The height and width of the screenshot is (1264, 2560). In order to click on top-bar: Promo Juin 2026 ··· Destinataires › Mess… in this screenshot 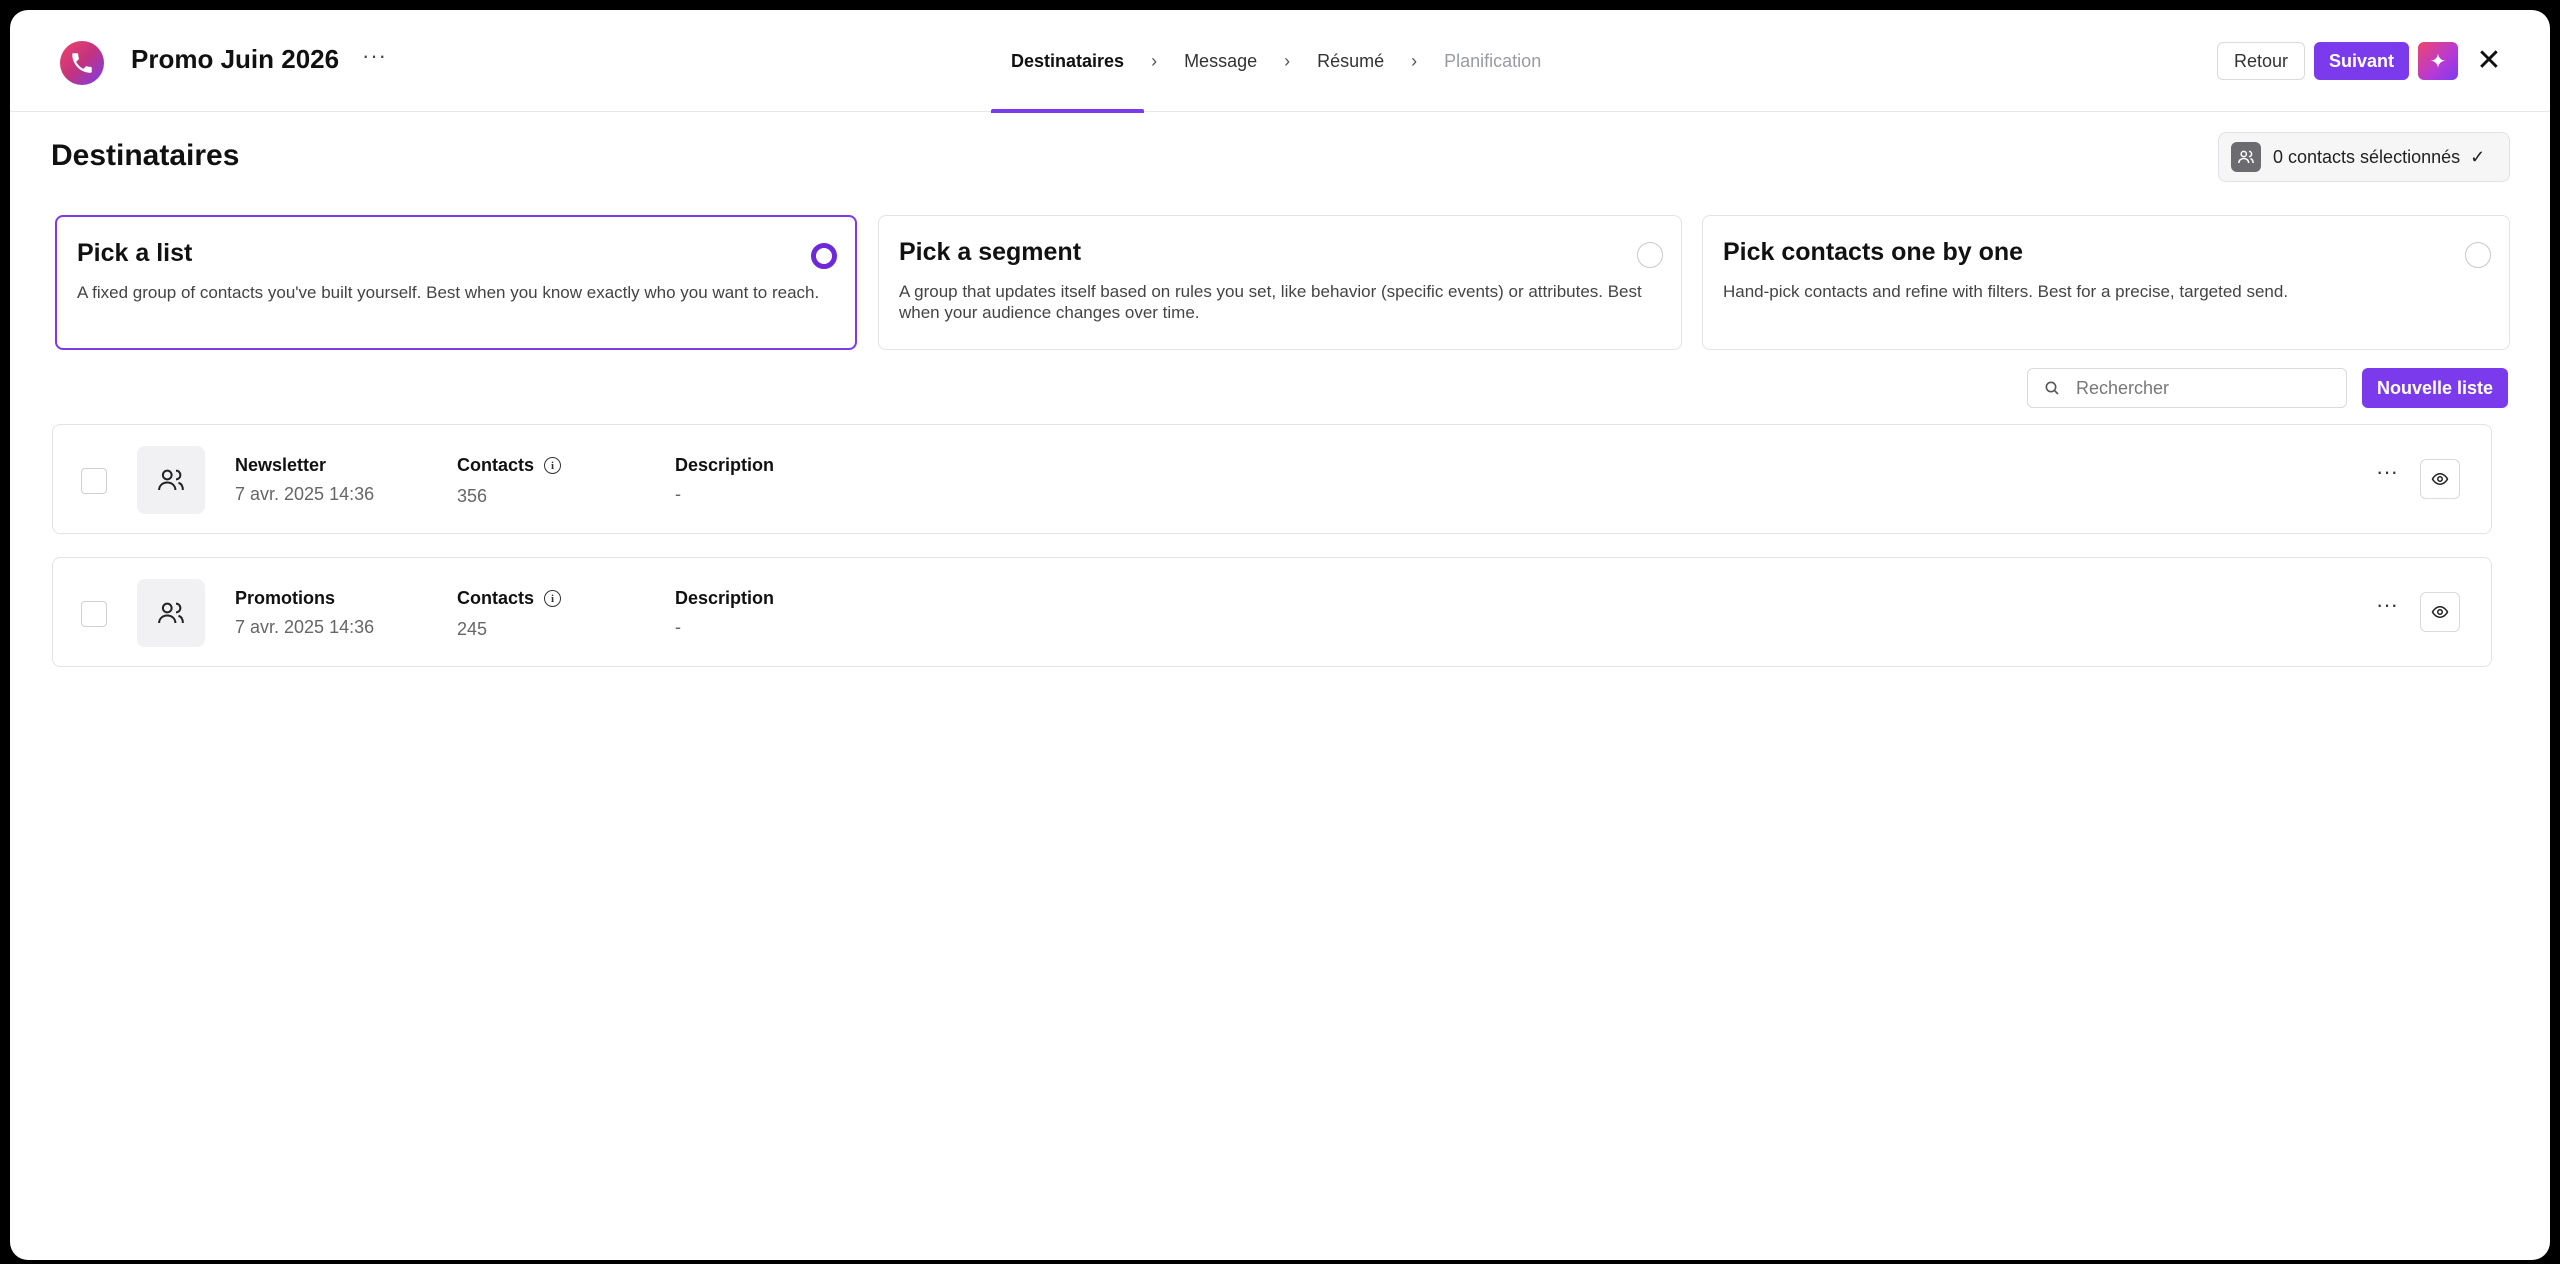, I will do `click(1280, 61)`.